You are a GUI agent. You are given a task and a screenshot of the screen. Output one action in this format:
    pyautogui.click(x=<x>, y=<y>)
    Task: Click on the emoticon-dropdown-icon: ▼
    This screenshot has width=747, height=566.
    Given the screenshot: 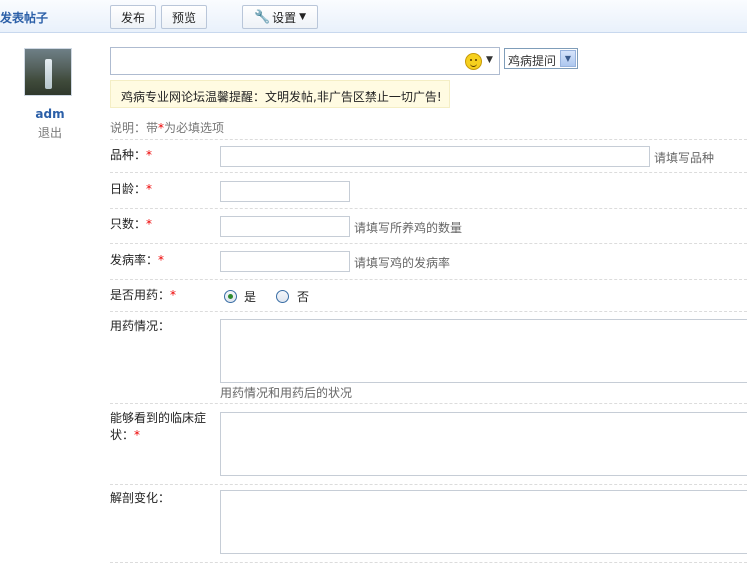 What is the action you would take?
    pyautogui.click(x=489, y=60)
    